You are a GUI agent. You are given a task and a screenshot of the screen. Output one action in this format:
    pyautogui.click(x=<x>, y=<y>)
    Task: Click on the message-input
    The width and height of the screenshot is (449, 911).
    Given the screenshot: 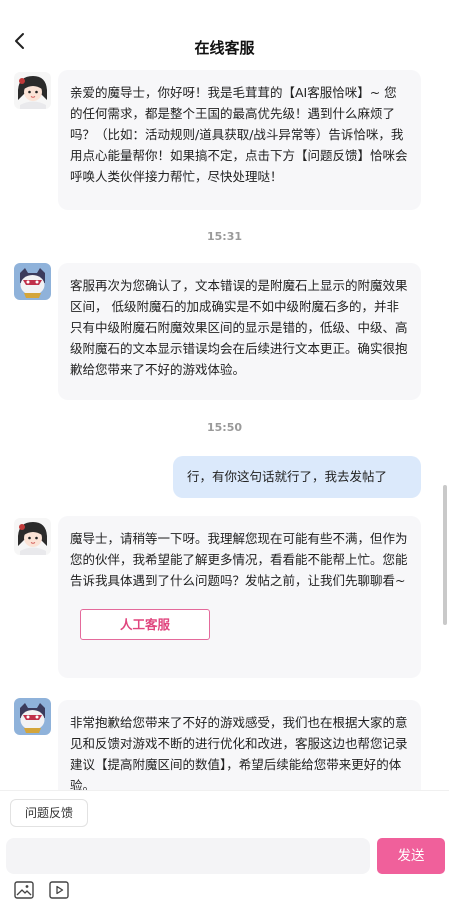 What is the action you would take?
    pyautogui.click(x=188, y=856)
    